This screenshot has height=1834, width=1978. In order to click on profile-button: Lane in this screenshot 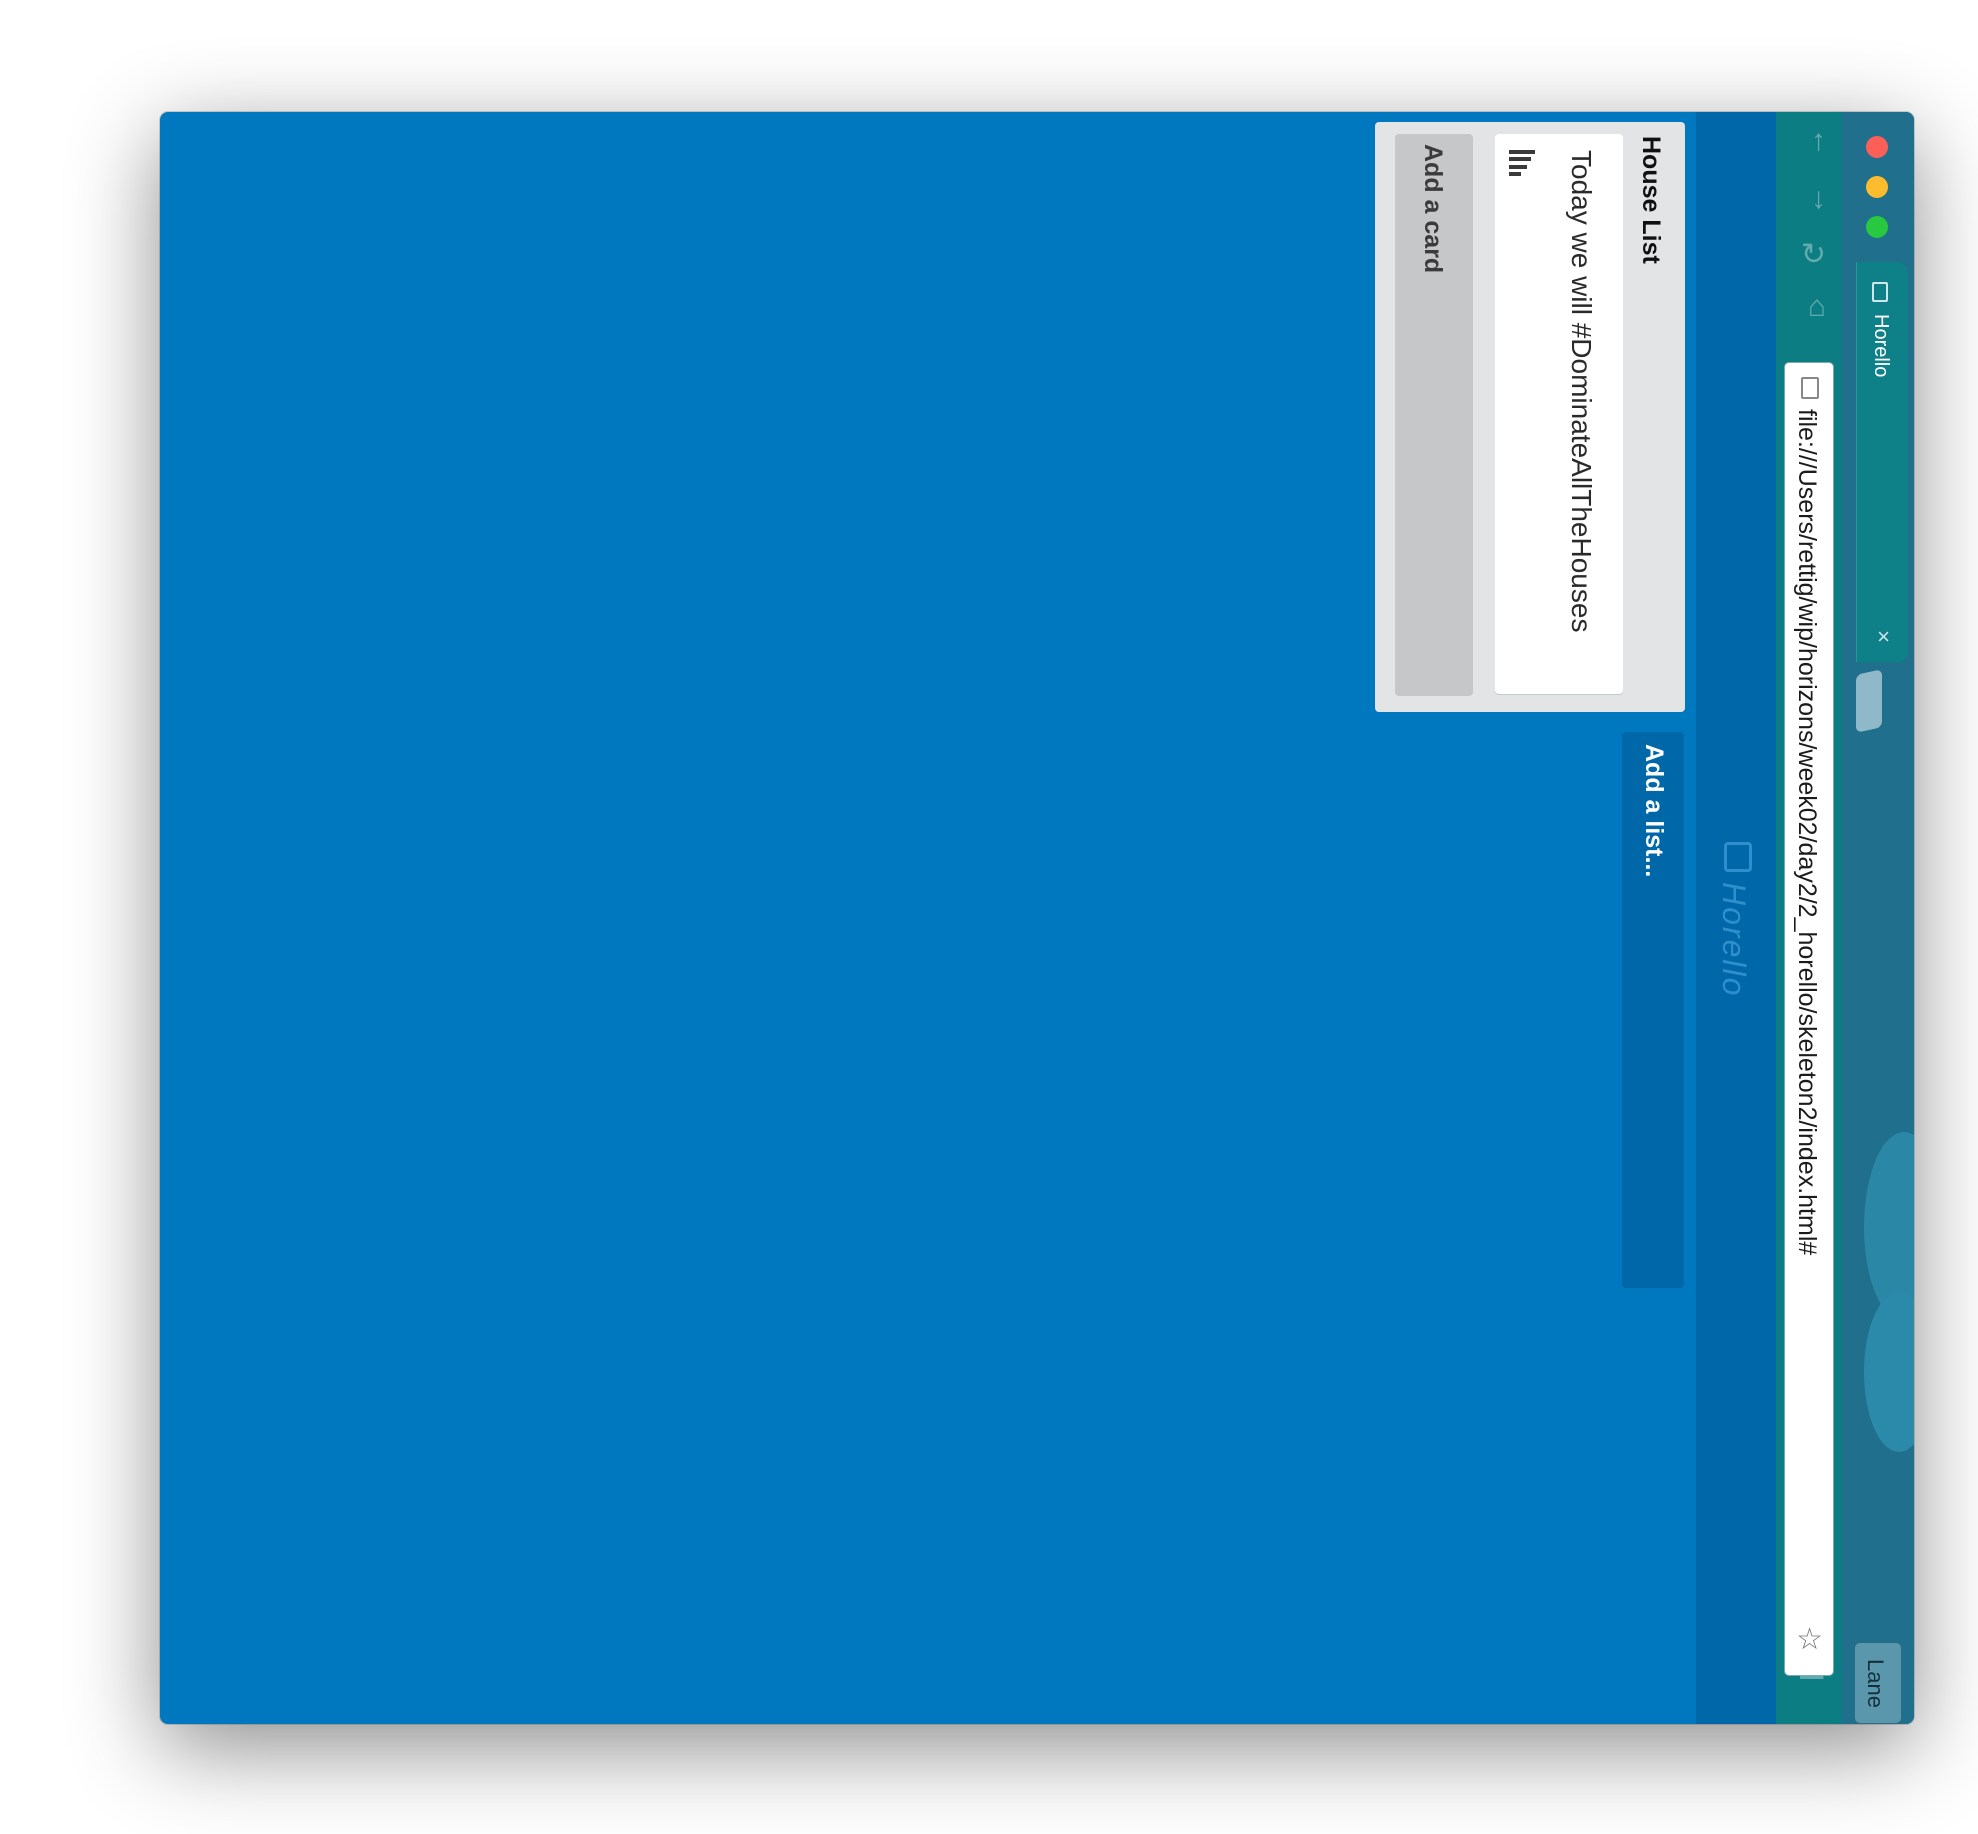, I will do `click(1878, 1683)`.